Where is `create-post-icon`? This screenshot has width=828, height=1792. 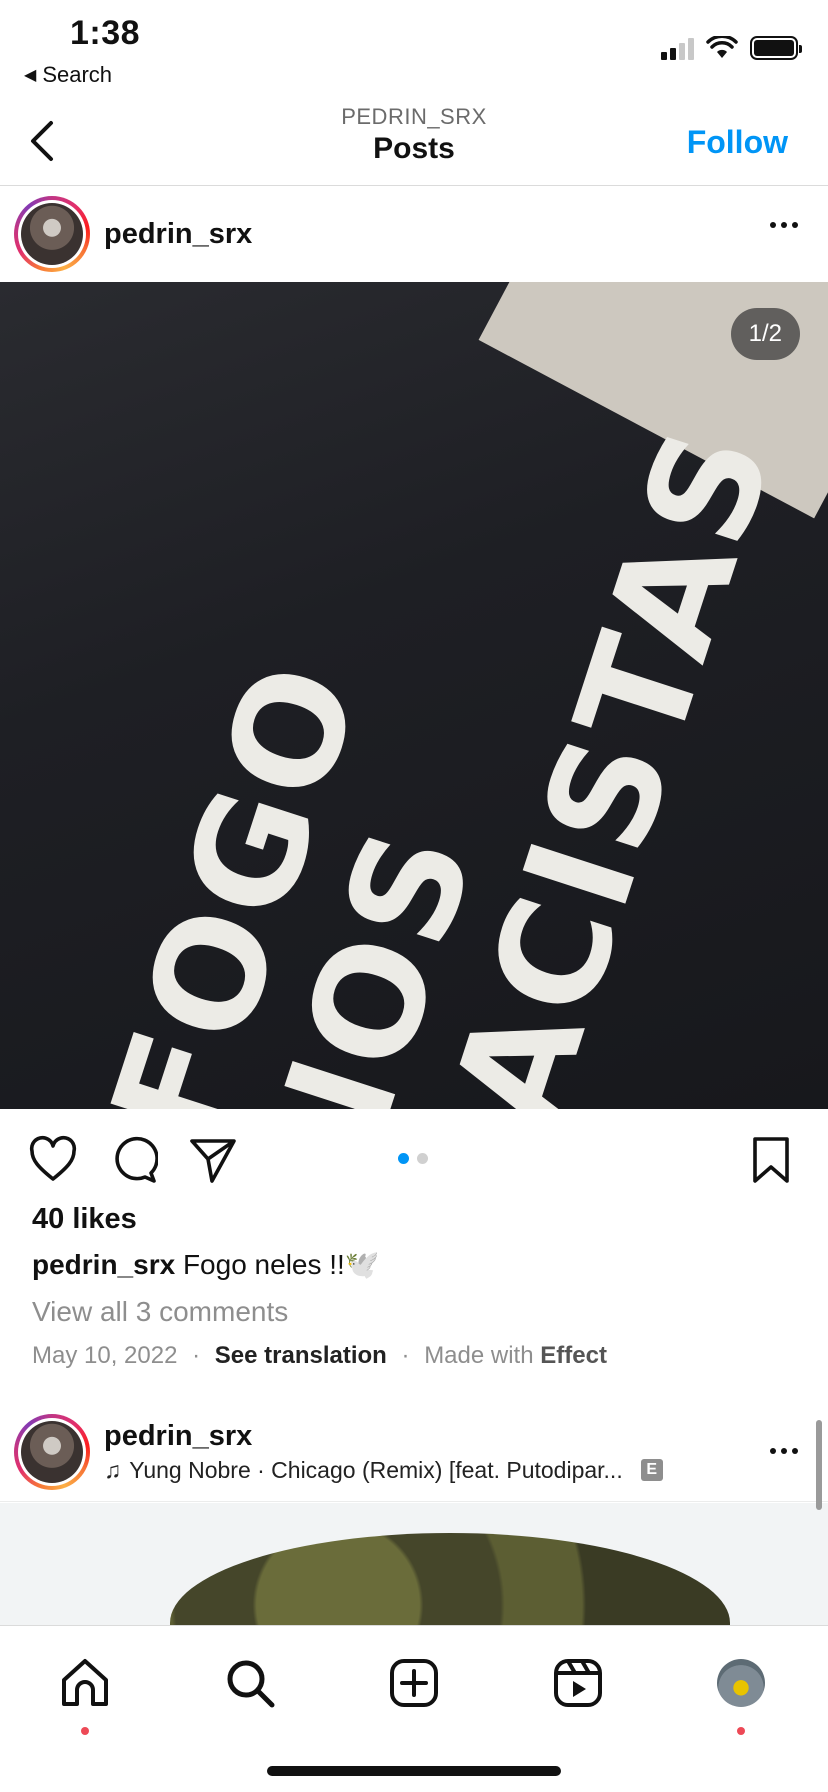
create-post-icon is located at coordinates (414, 1683).